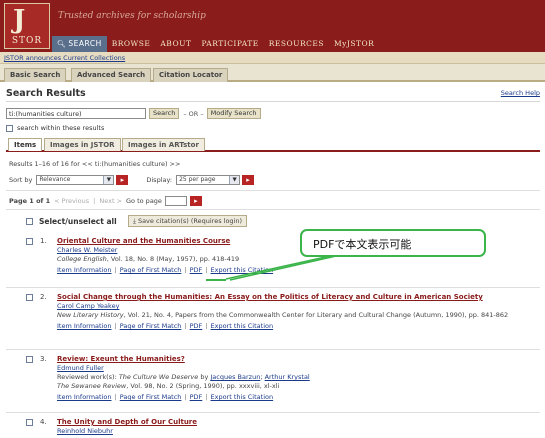 Image resolution: width=545 pixels, height=438 pixels. I want to click on callout-pointer, so click(281, 268).